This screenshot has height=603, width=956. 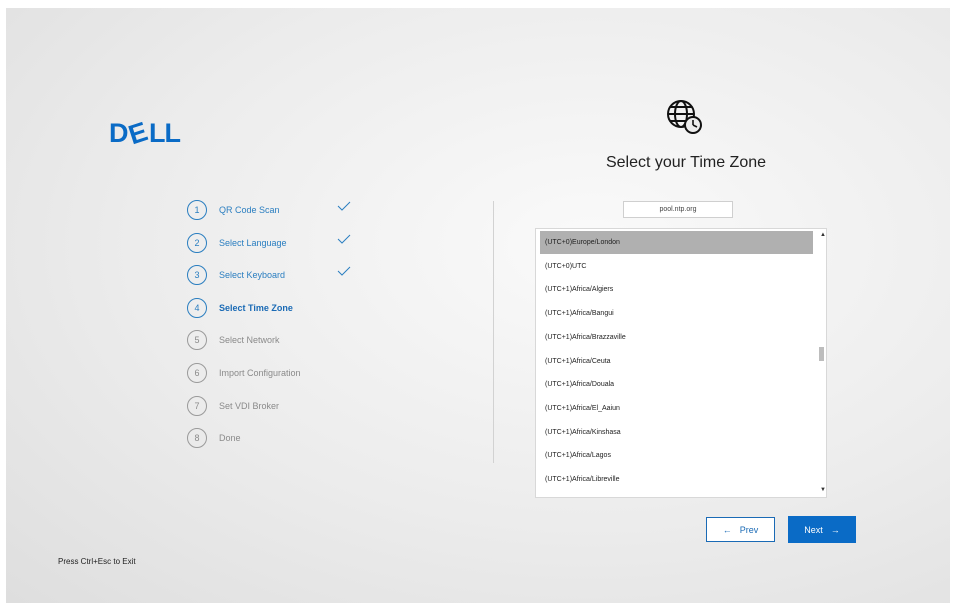 I want to click on timezone-option: (UTC+1)Africa/Douala, so click(x=676, y=384).